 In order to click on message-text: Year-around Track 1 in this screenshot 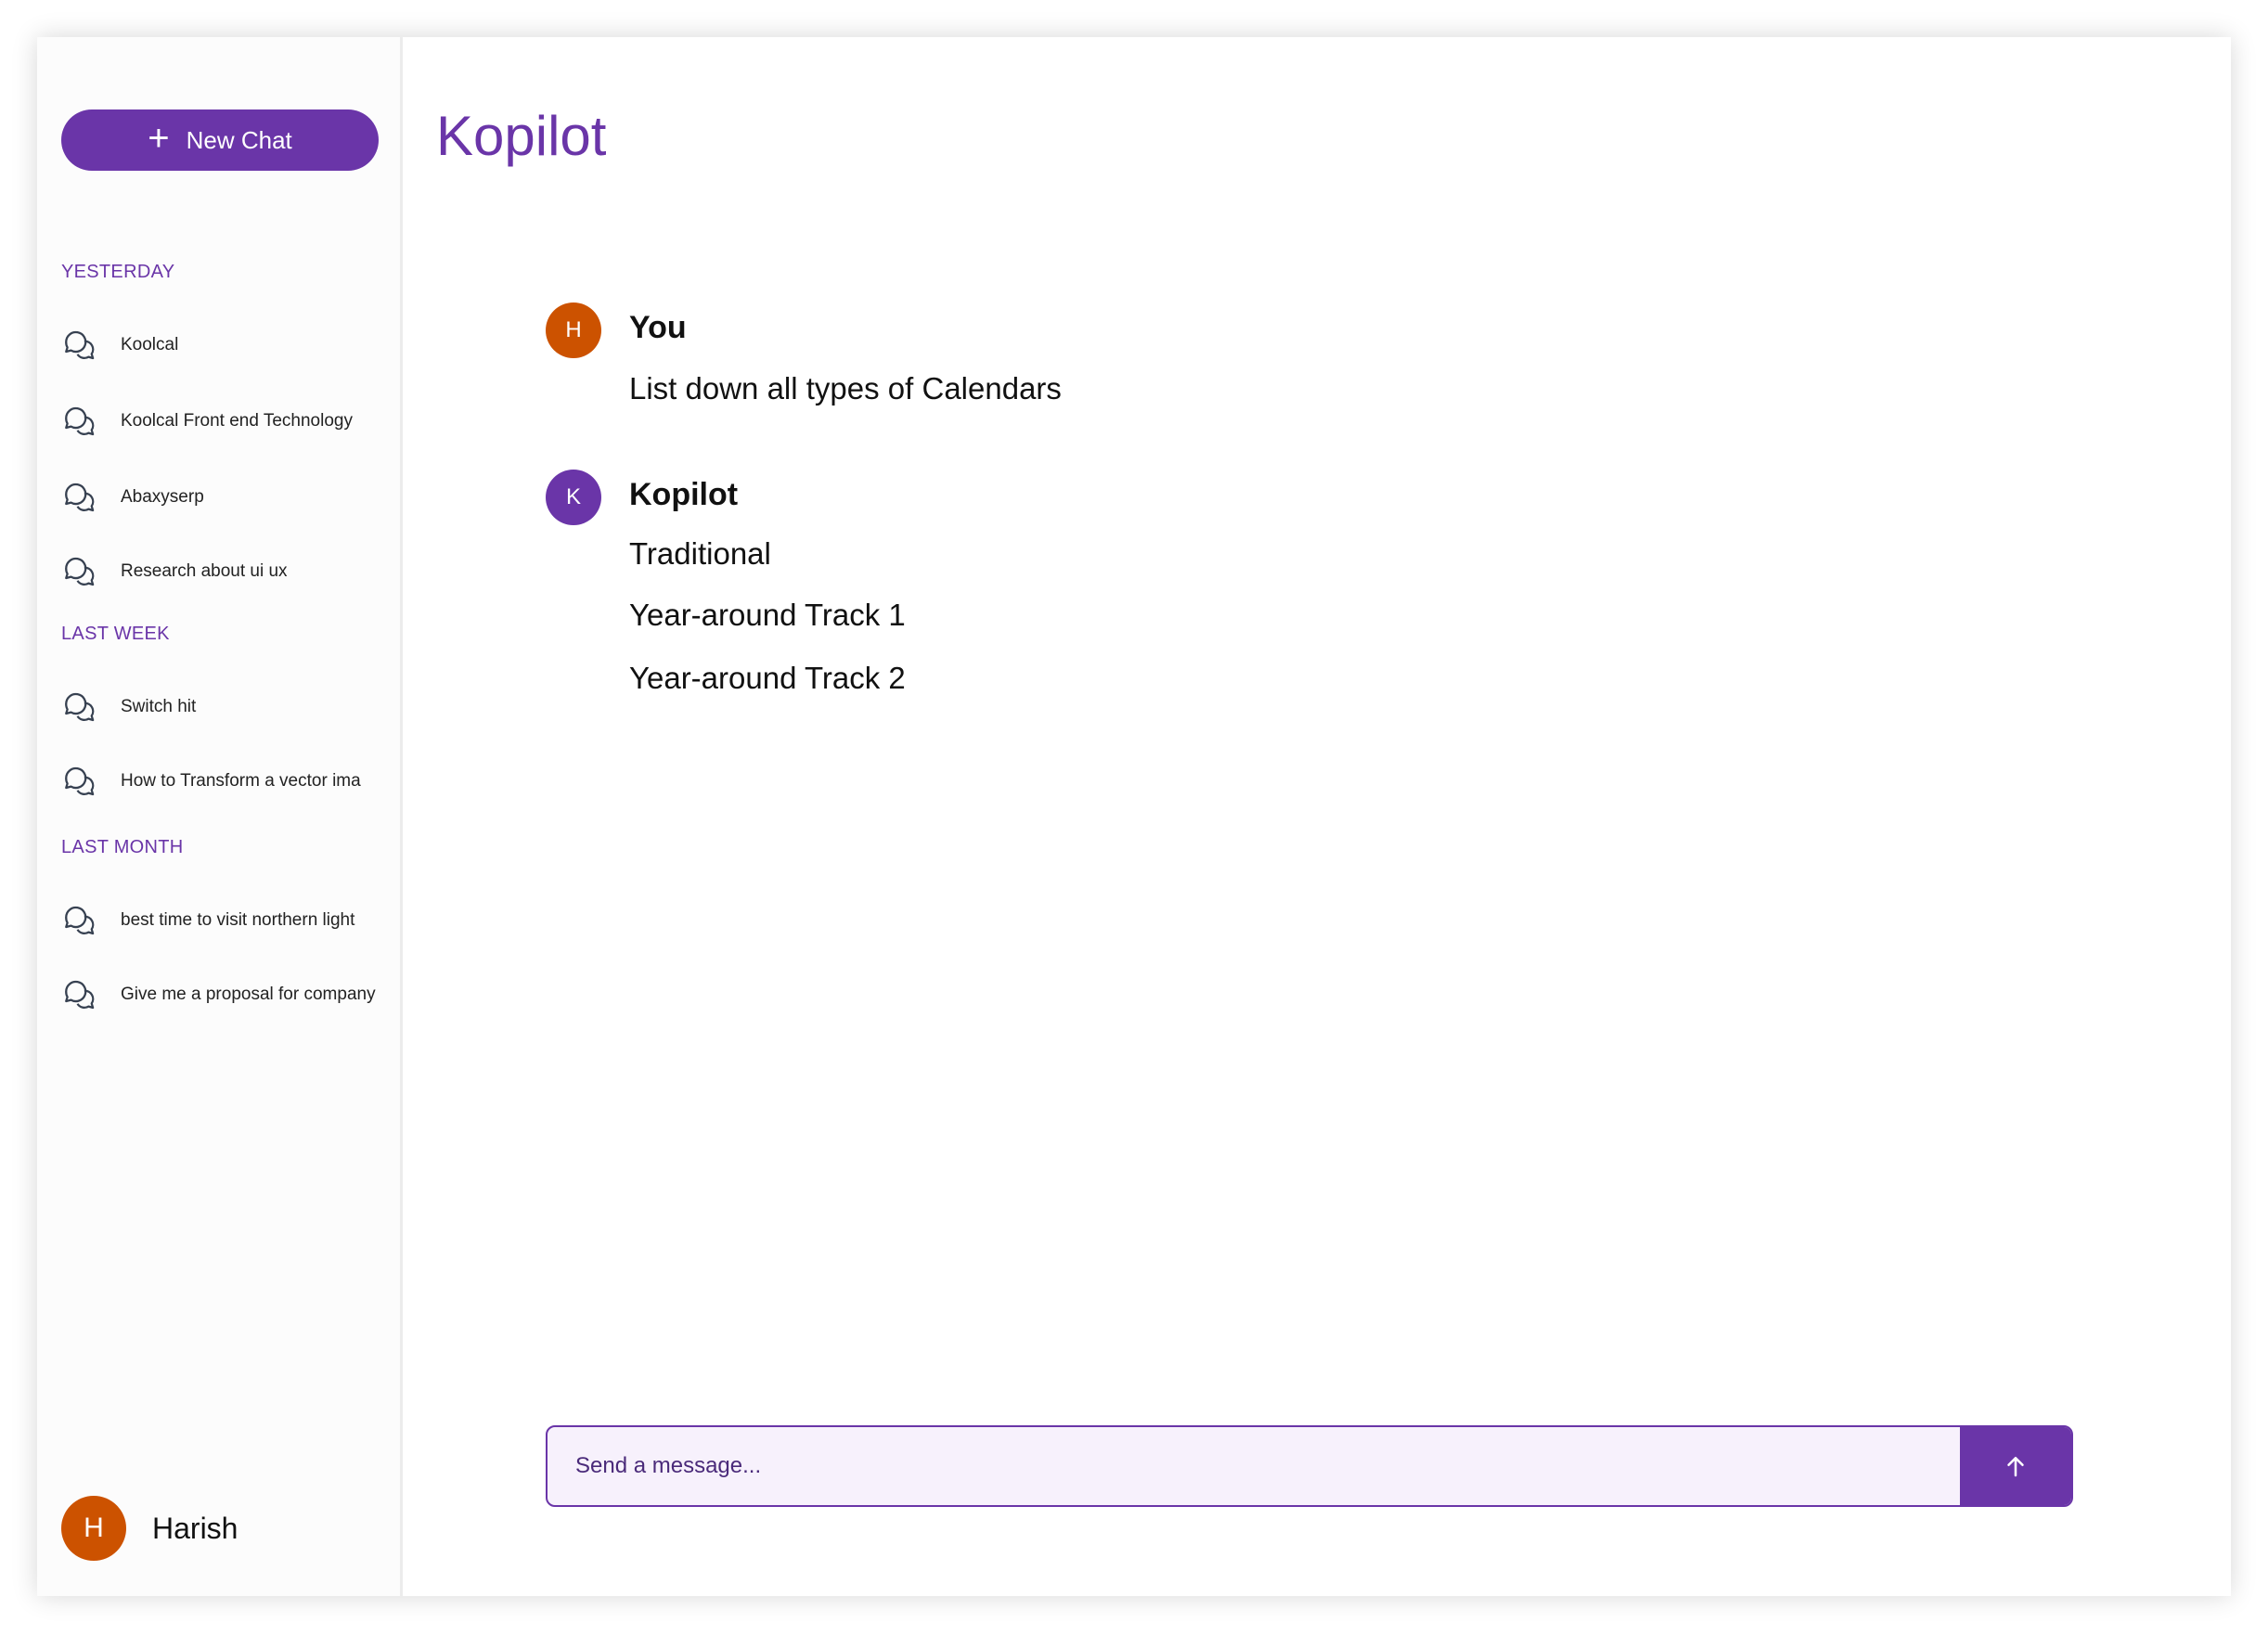, I will do `click(767, 615)`.